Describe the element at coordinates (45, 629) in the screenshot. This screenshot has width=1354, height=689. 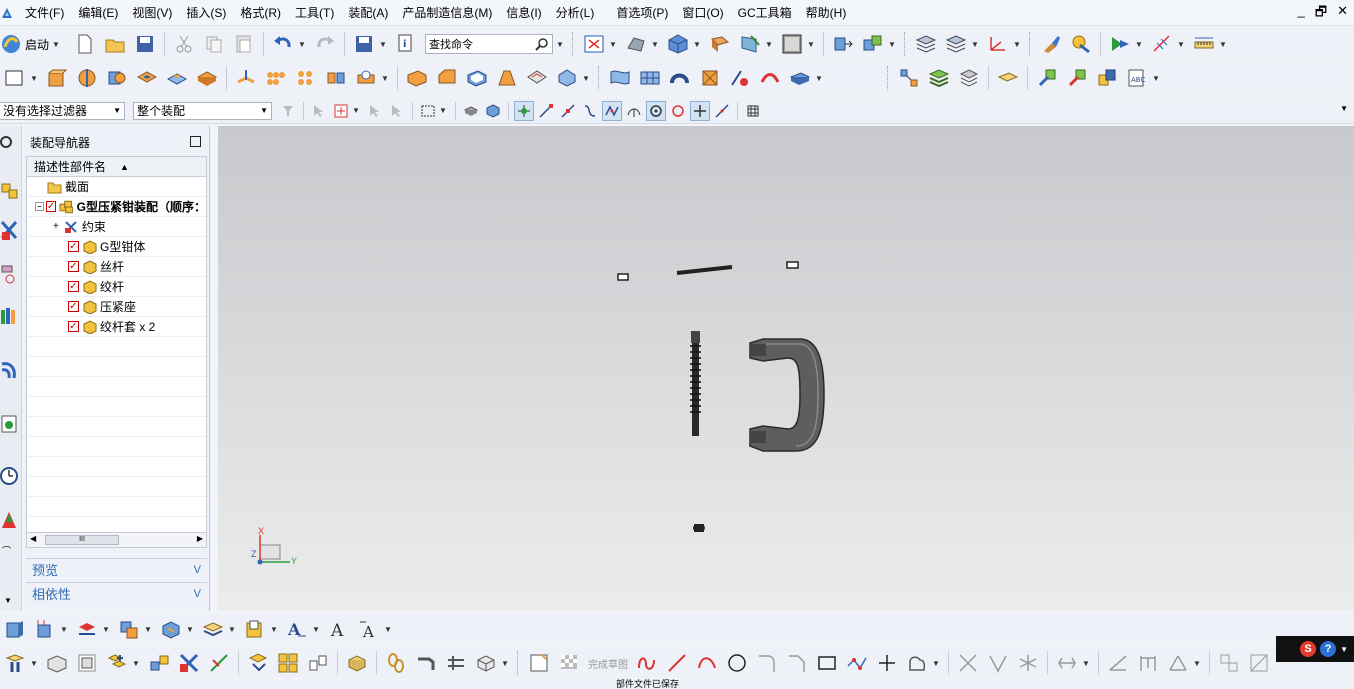
I see `projected-view-button` at that location.